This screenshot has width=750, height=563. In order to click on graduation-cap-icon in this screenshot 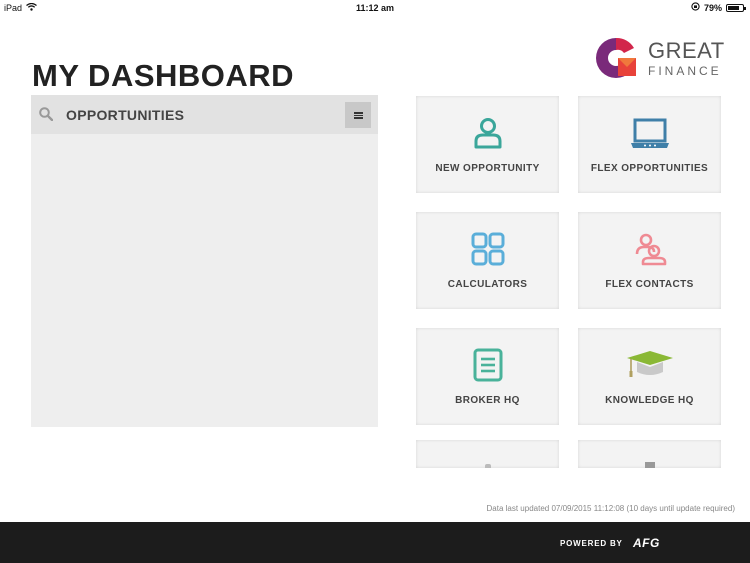, I will do `click(649, 365)`.